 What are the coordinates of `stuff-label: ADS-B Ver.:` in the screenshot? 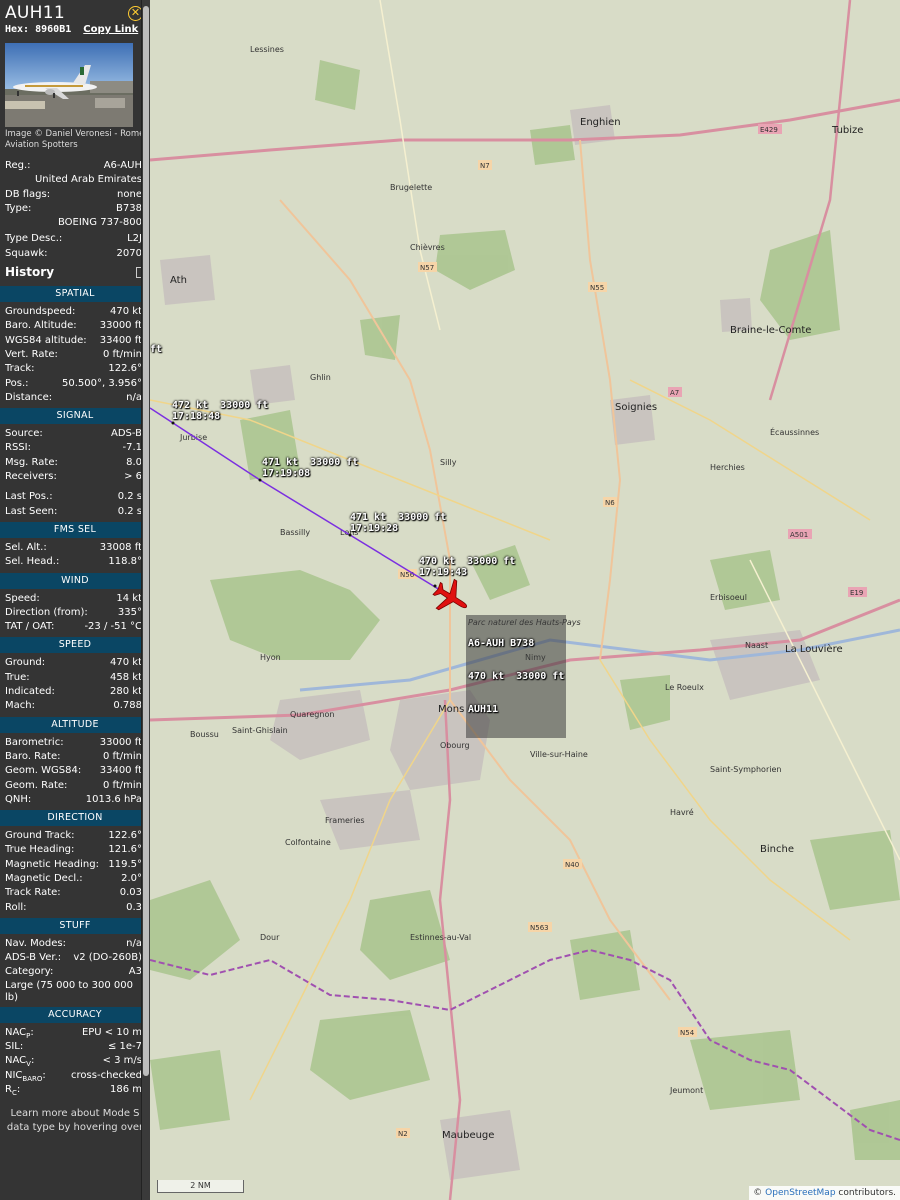 It's located at (33, 958).